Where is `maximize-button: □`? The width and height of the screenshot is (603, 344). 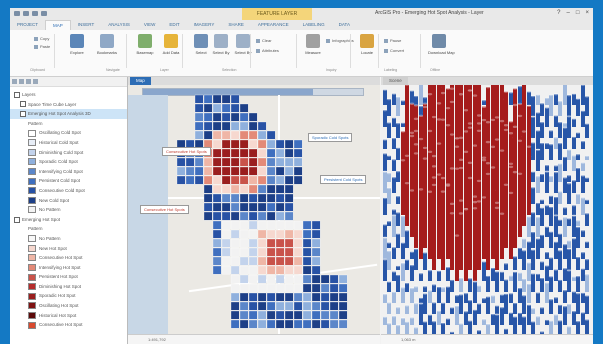 maximize-button: □ is located at coordinates (578, 13).